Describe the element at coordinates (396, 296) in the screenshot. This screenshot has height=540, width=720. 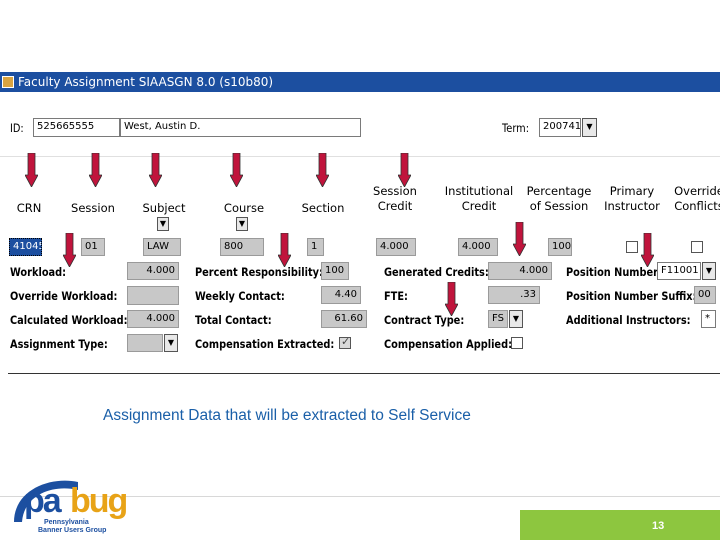
I see `fte-label: FTE:` at that location.